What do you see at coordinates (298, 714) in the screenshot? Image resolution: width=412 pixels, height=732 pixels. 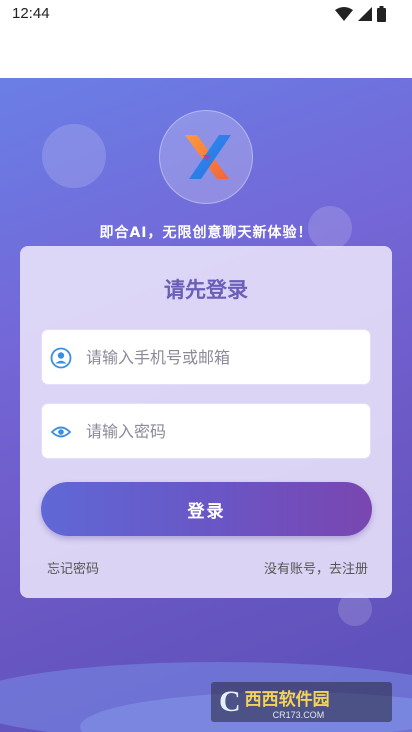 I see `watermark-url: CR173.COM` at bounding box center [298, 714].